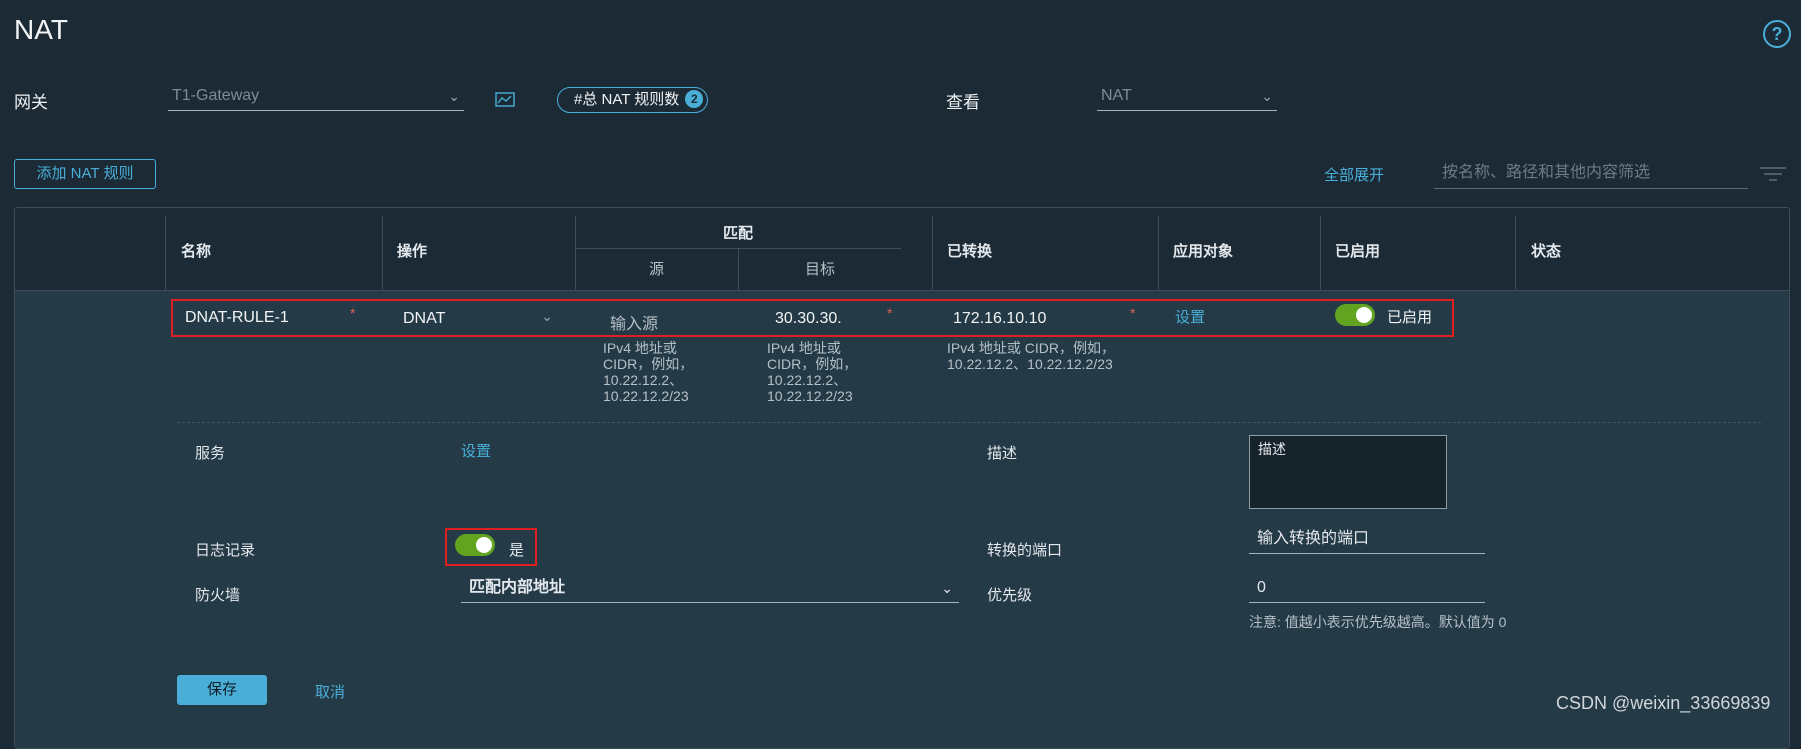 The image size is (1801, 749). I want to click on header-action: 操作, so click(412, 251).